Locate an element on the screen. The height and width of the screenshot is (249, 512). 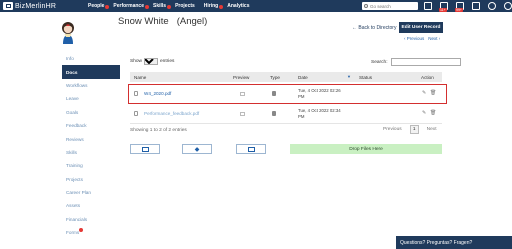
nav-people: People is located at coordinates (99, 6).